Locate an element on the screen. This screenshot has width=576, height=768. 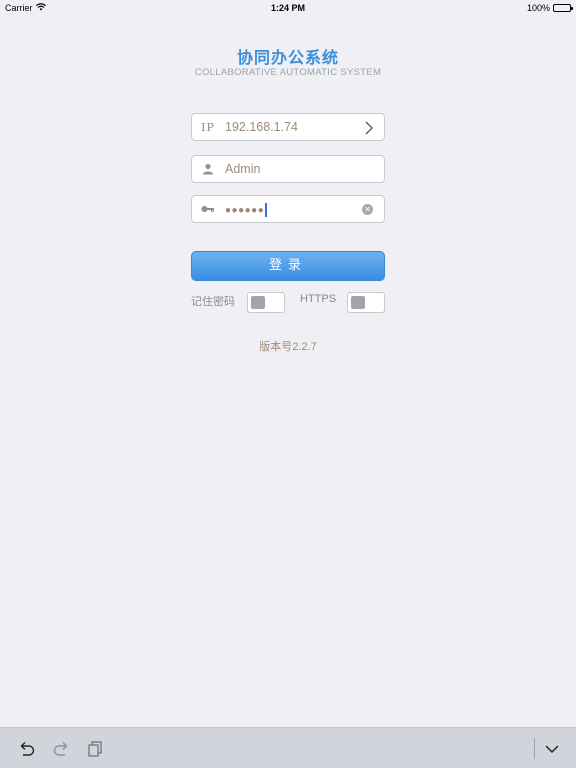
ip-field: IP is located at coordinates (288, 127).